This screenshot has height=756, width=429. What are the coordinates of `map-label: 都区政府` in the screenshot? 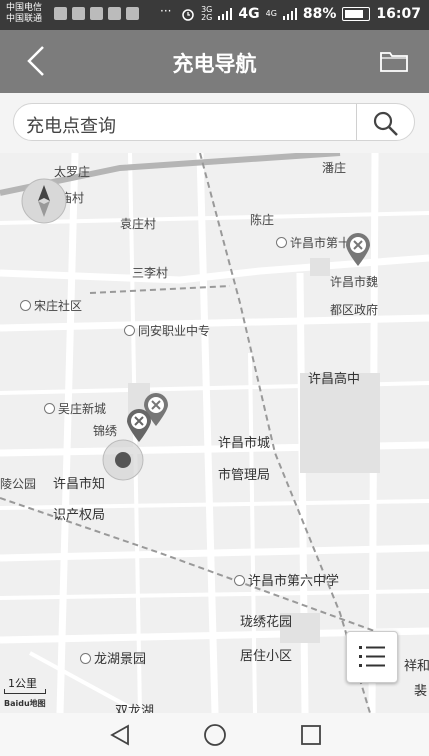 It's located at (354, 310).